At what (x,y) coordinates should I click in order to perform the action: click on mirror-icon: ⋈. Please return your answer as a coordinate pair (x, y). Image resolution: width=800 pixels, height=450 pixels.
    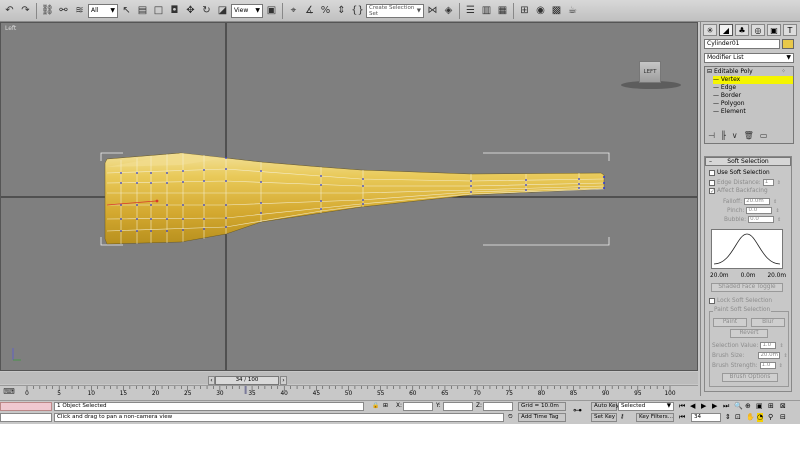
    Looking at the image, I should click on (432, 11).